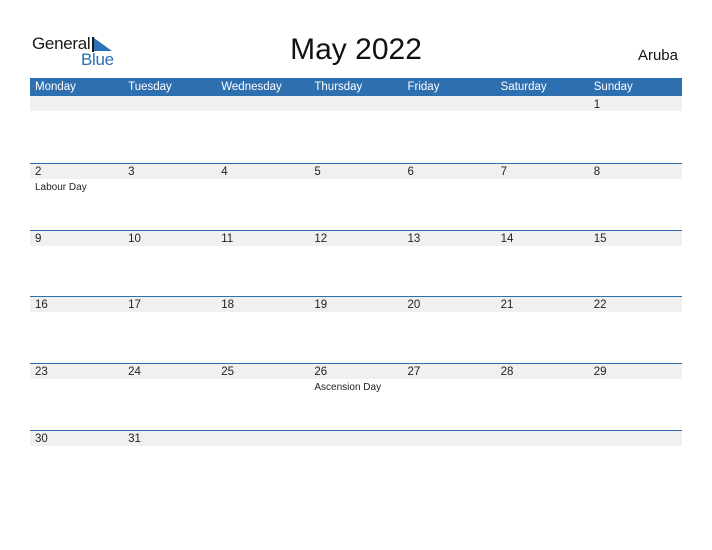  I want to click on day-cell: 28, so click(542, 396).